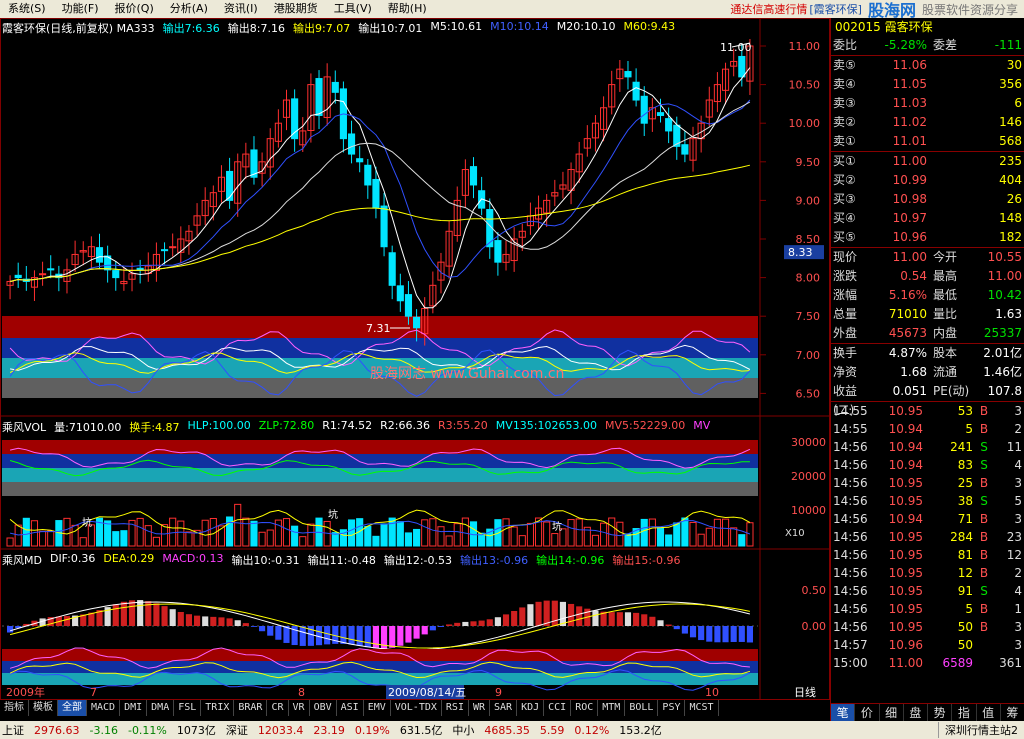 This screenshot has width=1024, height=739. I want to click on indicator-tab: RSI, so click(455, 708).